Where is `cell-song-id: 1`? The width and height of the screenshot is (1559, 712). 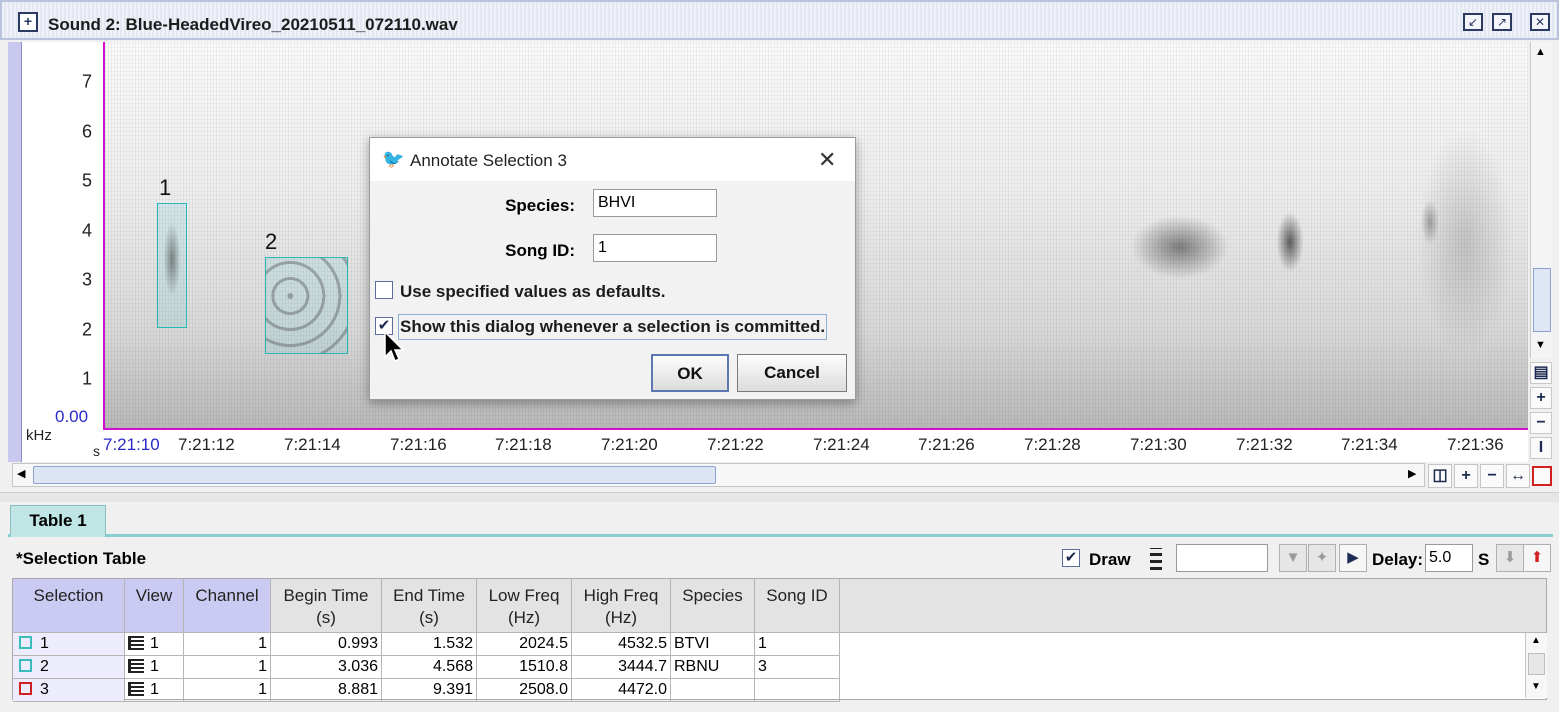 cell-song-id: 1 is located at coordinates (797, 644).